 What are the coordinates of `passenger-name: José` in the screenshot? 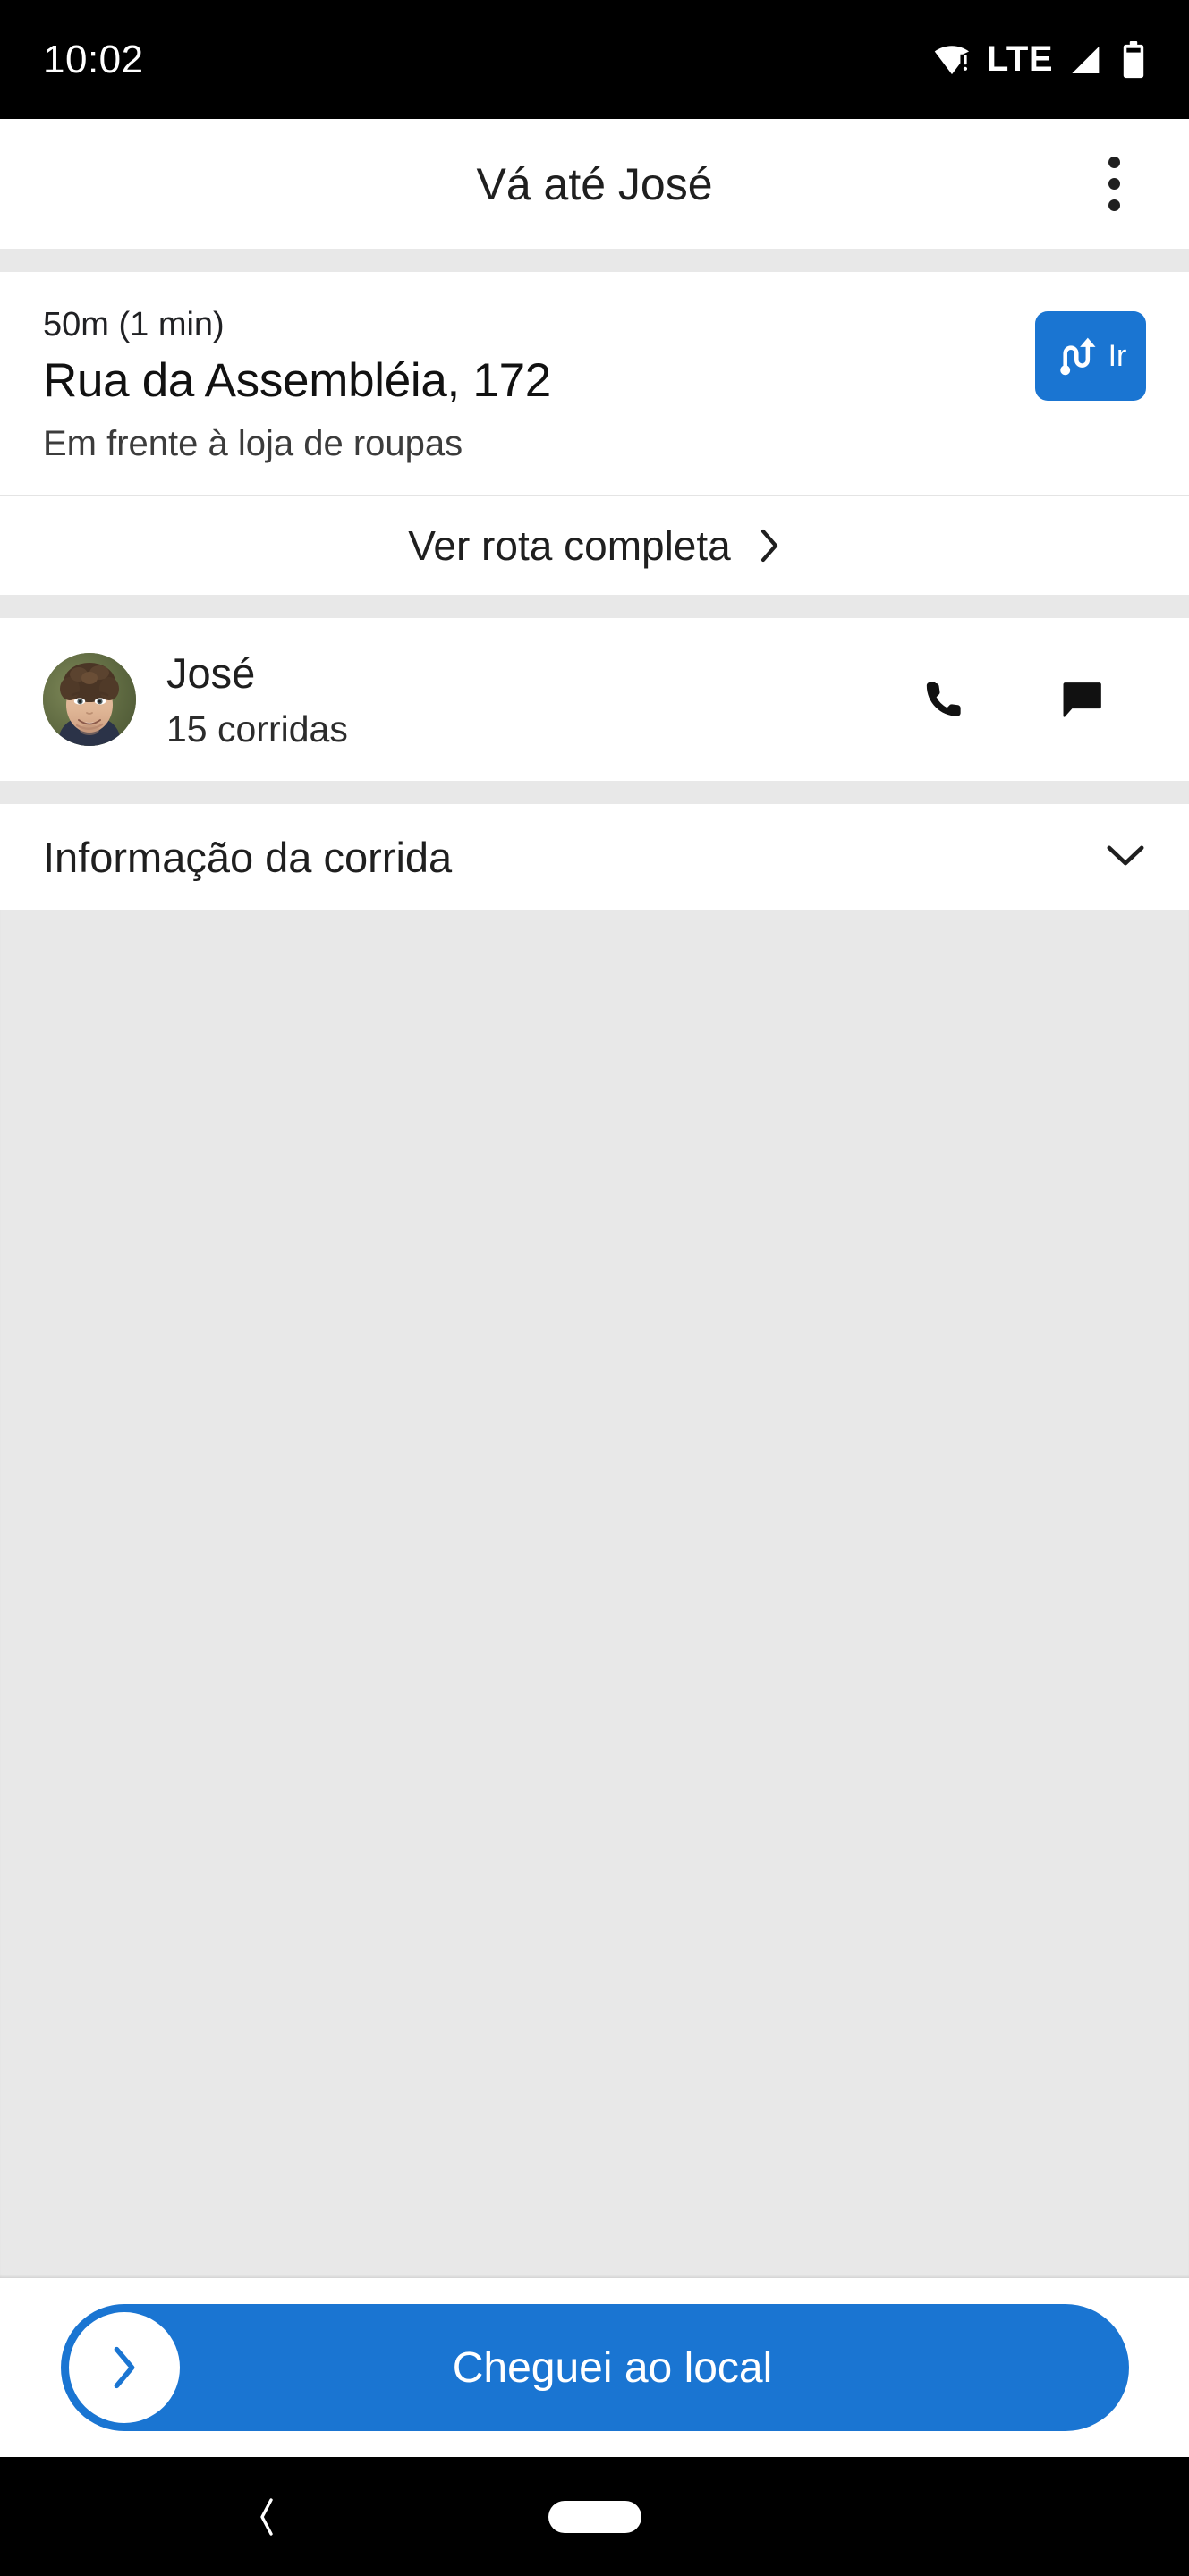 It's located at (211, 673).